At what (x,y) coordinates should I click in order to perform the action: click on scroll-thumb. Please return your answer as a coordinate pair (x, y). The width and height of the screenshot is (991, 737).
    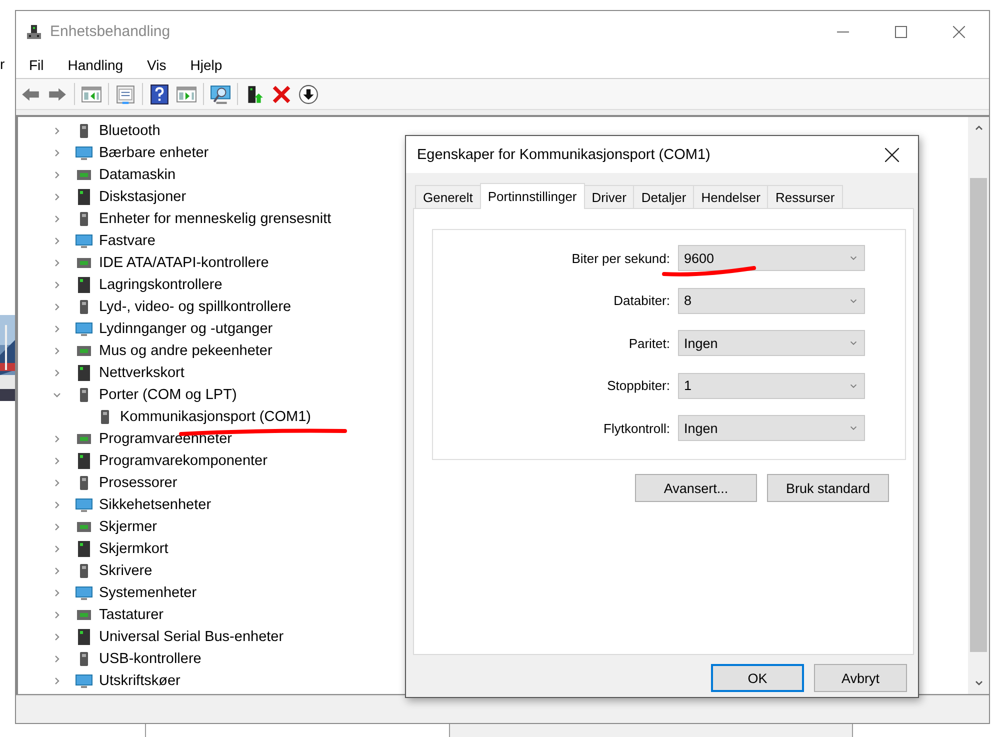
    Looking at the image, I should click on (978, 415).